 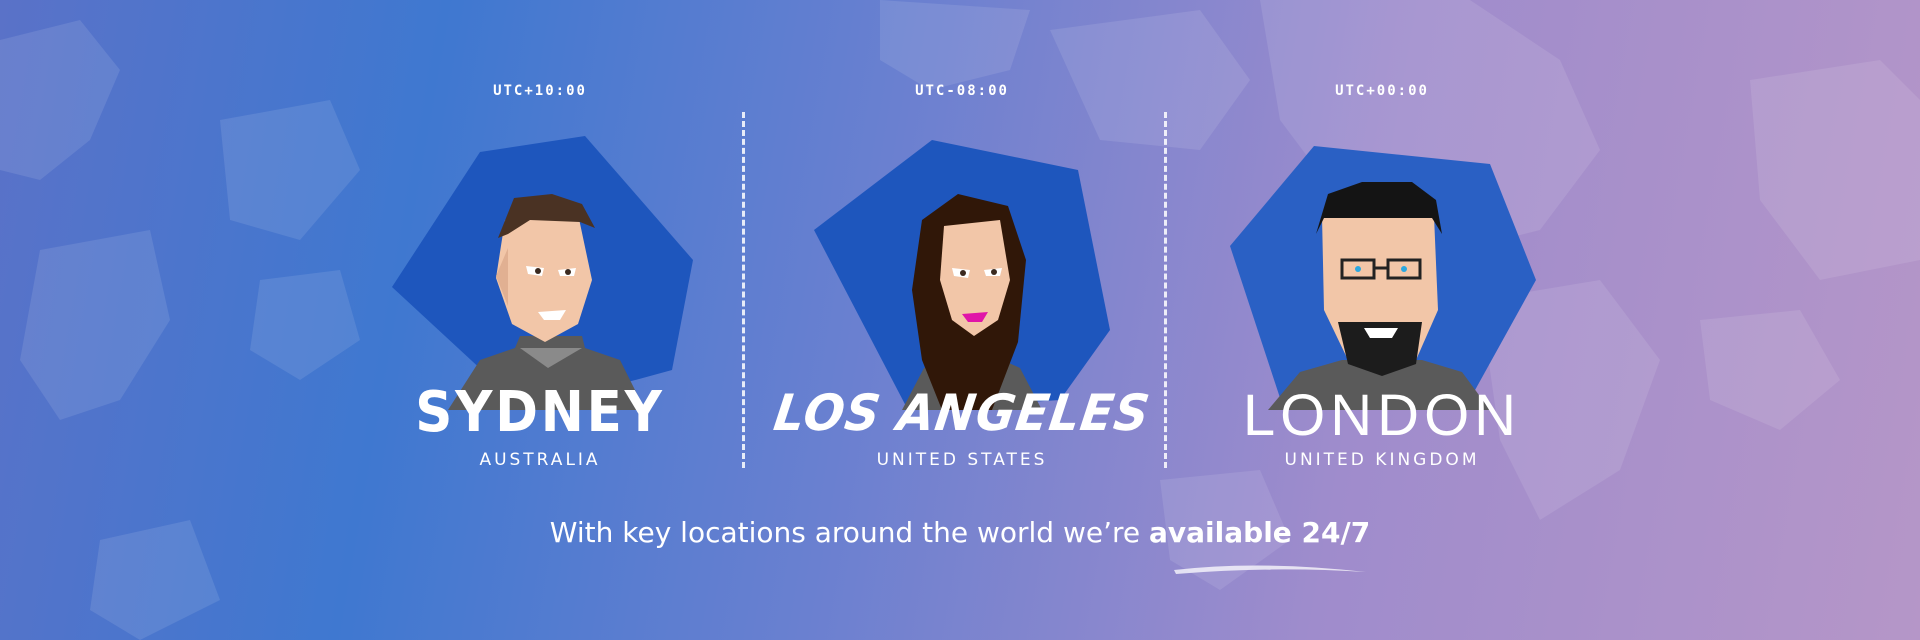 I want to click on tagline-emphasis: available 24/7, so click(x=1260, y=532).